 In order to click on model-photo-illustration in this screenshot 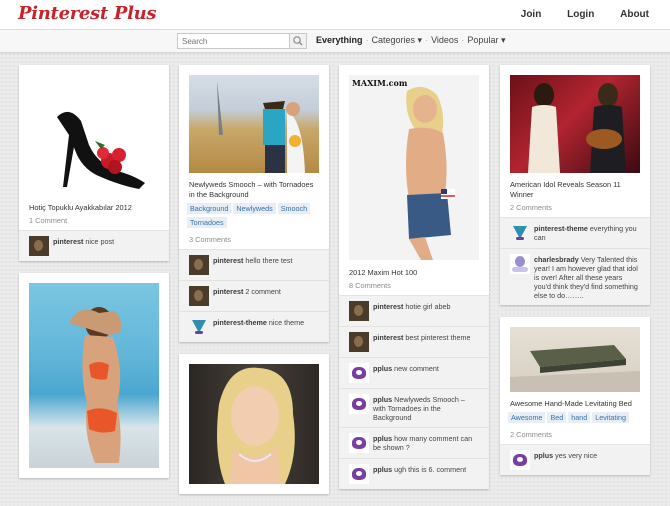, I will do `click(430, 173)`.